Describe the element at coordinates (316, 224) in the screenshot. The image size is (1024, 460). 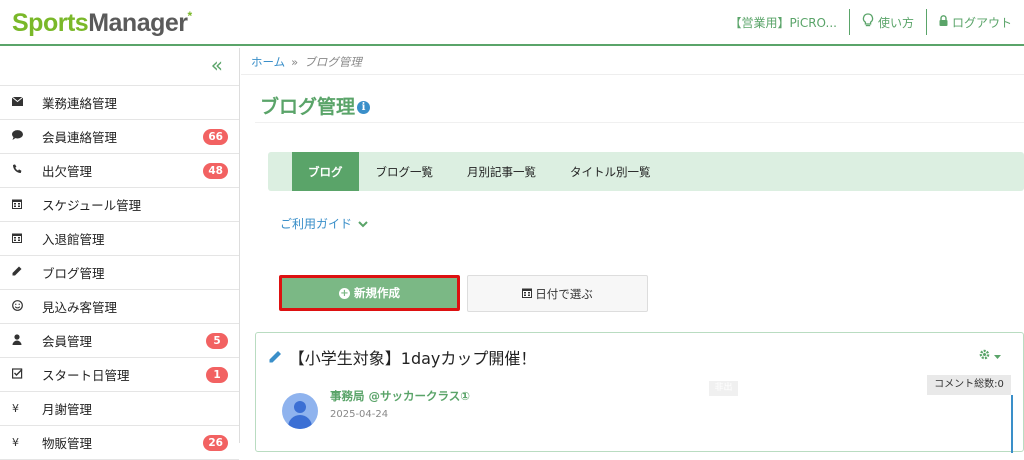
I see `usage-guide-label: ご利用ガイド` at that location.